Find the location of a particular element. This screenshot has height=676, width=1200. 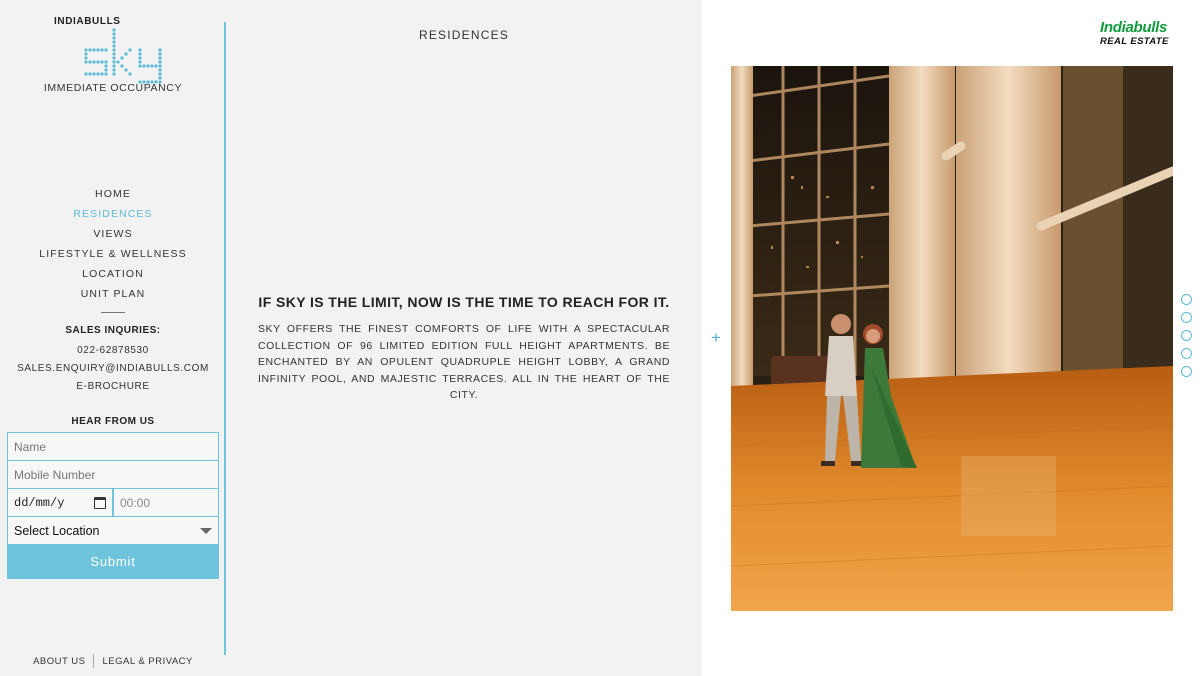

sales-phone-link: 022-62878530 is located at coordinates (113, 353).